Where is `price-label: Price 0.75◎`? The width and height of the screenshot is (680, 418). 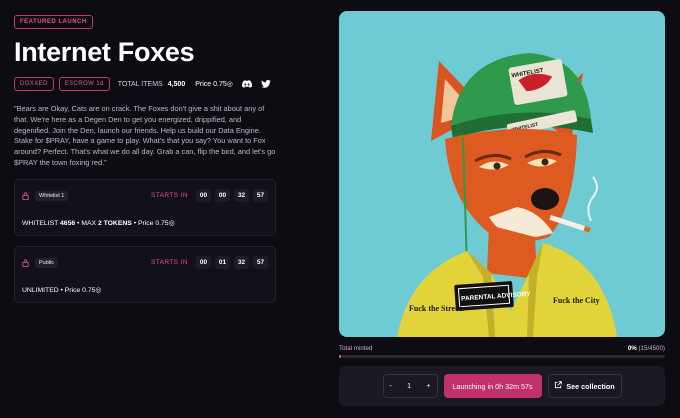 price-label: Price 0.75◎ is located at coordinates (214, 84).